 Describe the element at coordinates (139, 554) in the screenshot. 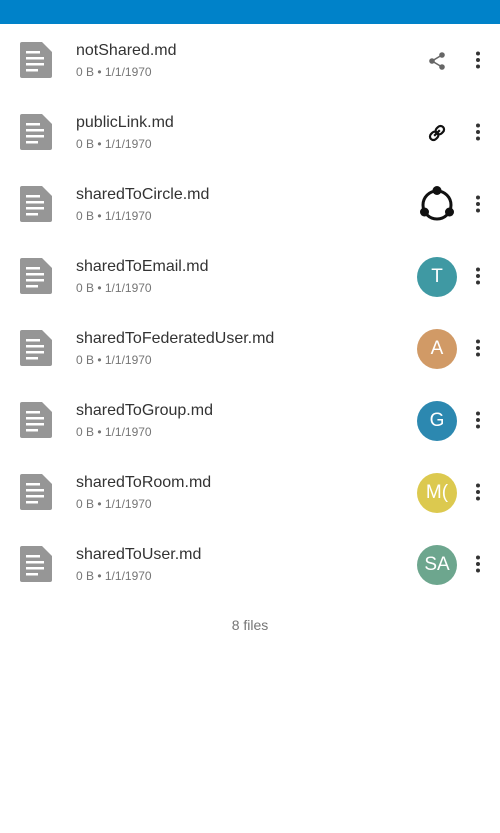

I see `file-name: sharedToUser.md` at that location.